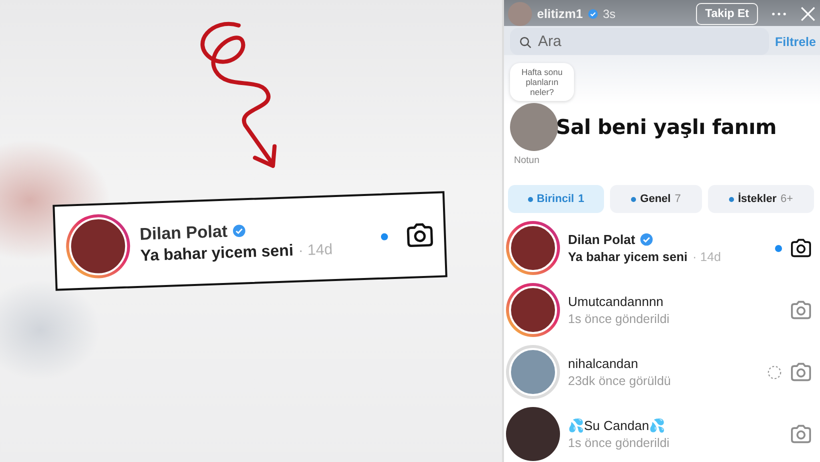 The width and height of the screenshot is (820, 462). What do you see at coordinates (639, 41) in the screenshot?
I see `search-field: Ara` at bounding box center [639, 41].